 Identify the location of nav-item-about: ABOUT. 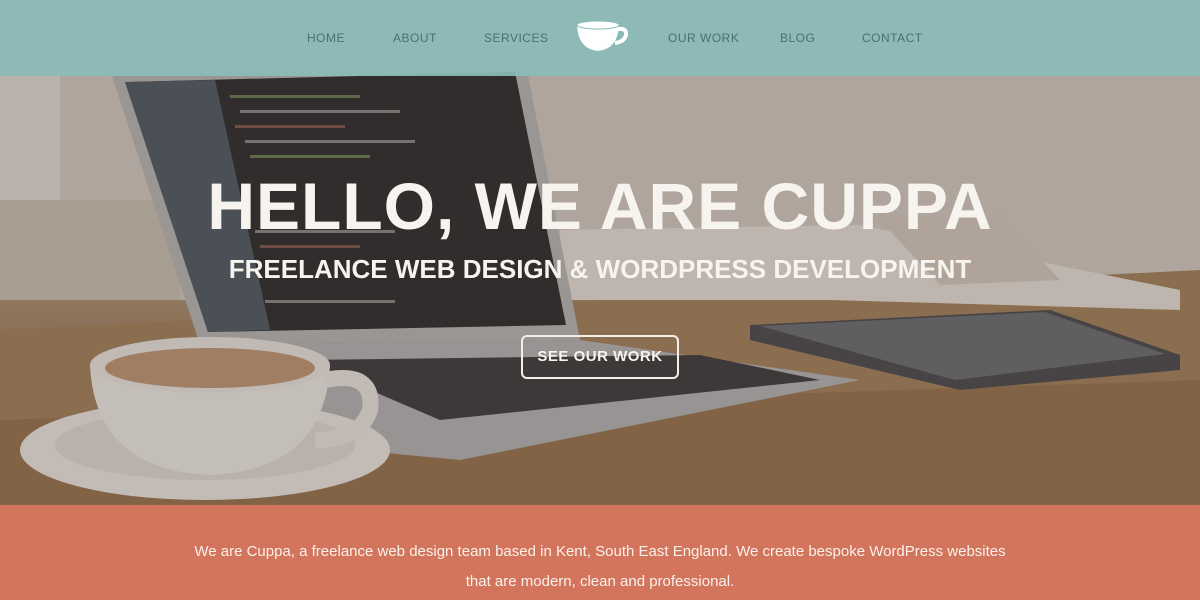
(415, 38).